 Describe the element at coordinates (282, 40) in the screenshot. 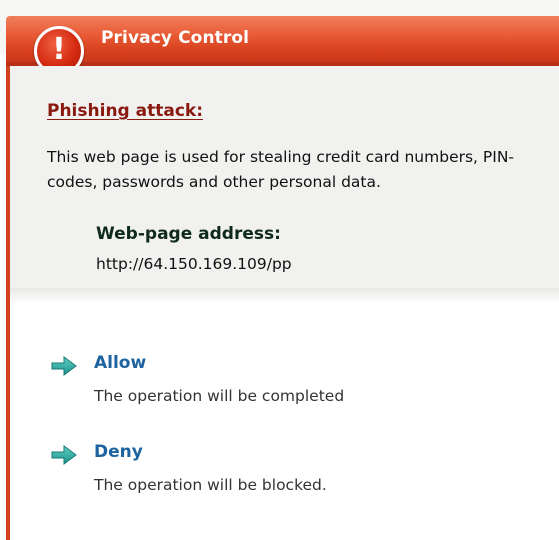

I see `title-bar` at that location.